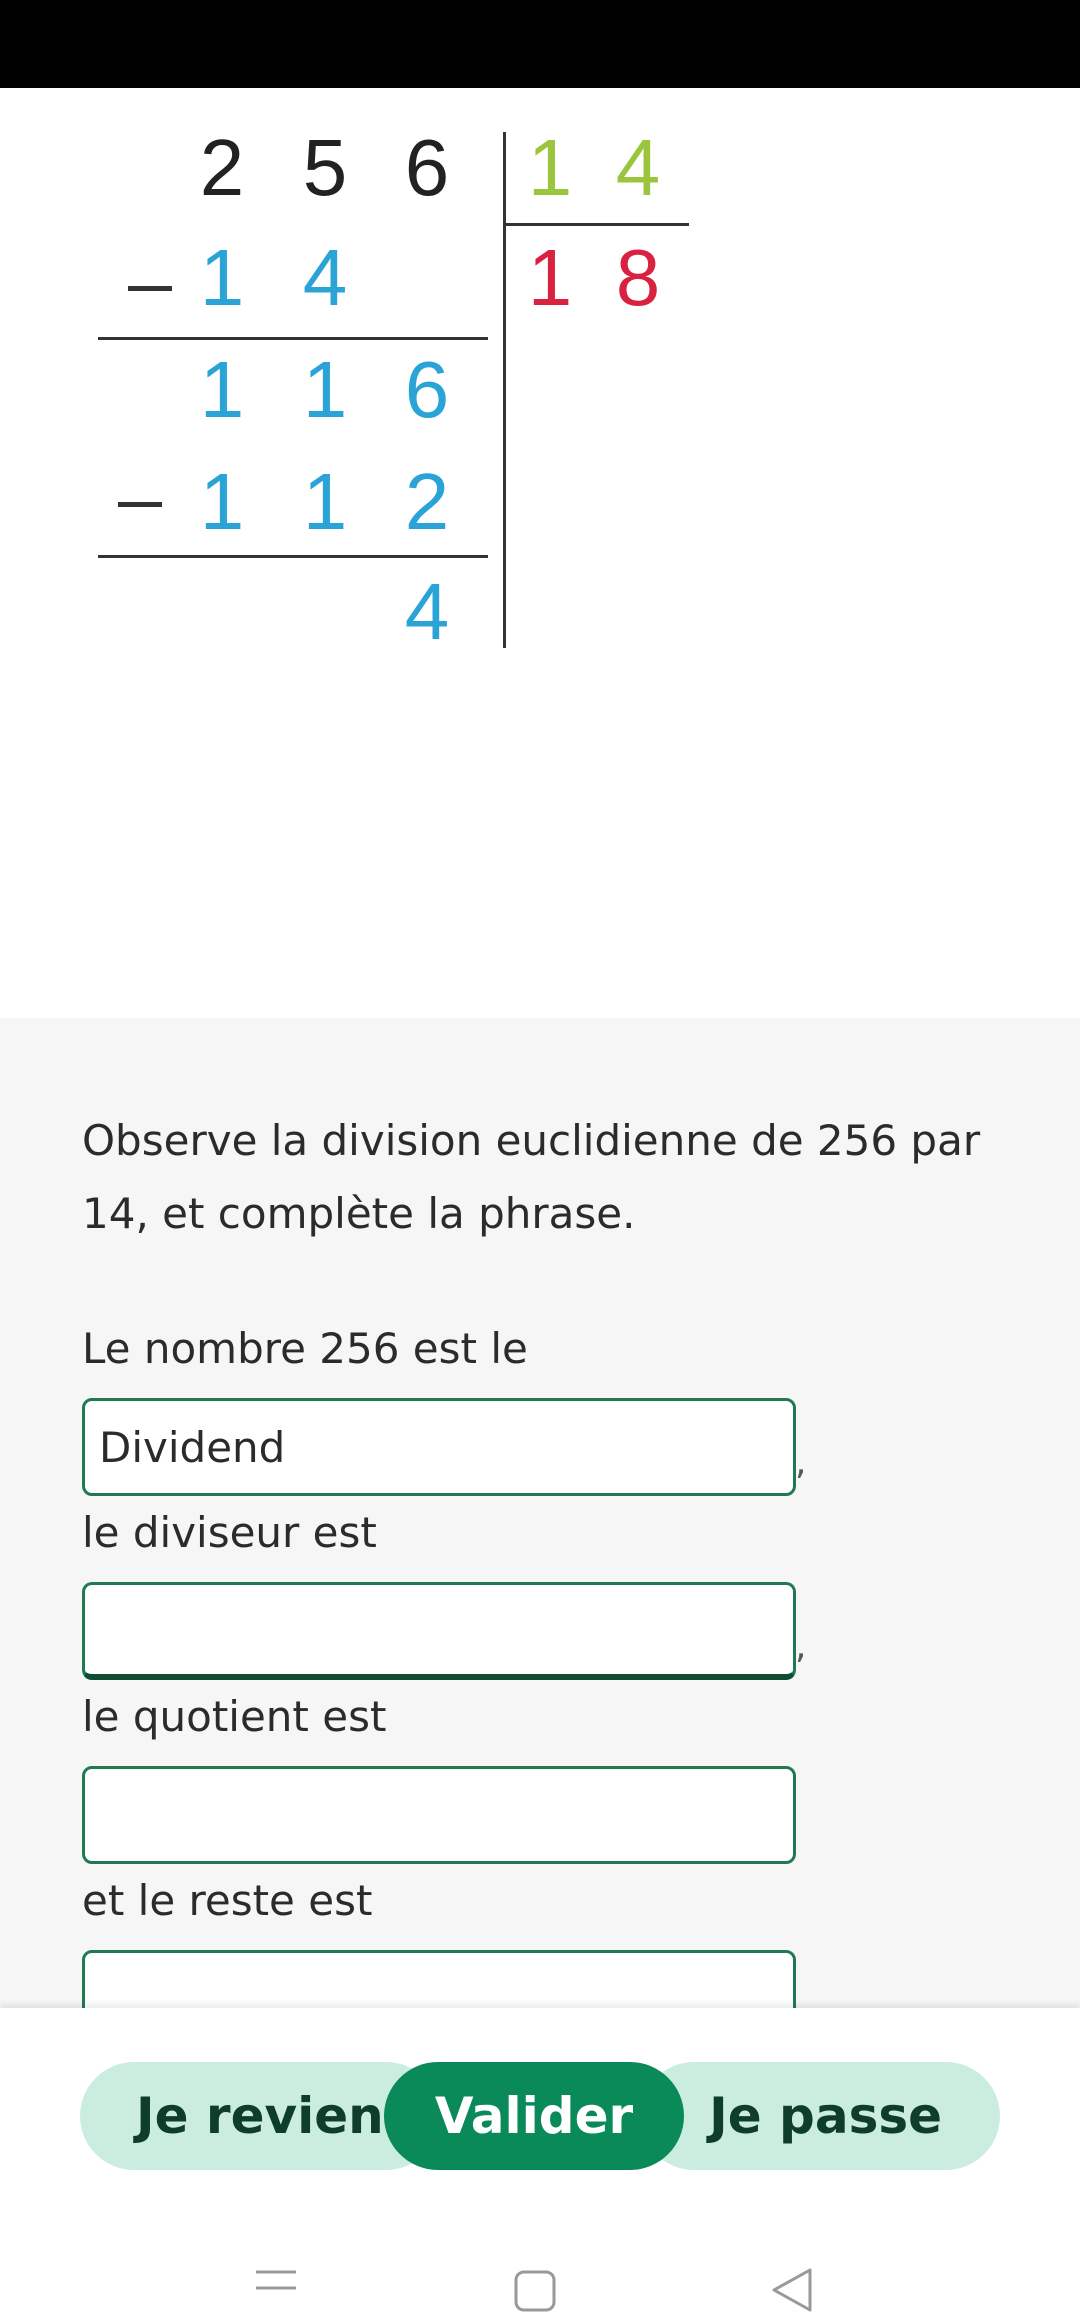 The width and height of the screenshot is (1080, 2315). What do you see at coordinates (427, 167) in the screenshot?
I see `dividend-digit: 6` at bounding box center [427, 167].